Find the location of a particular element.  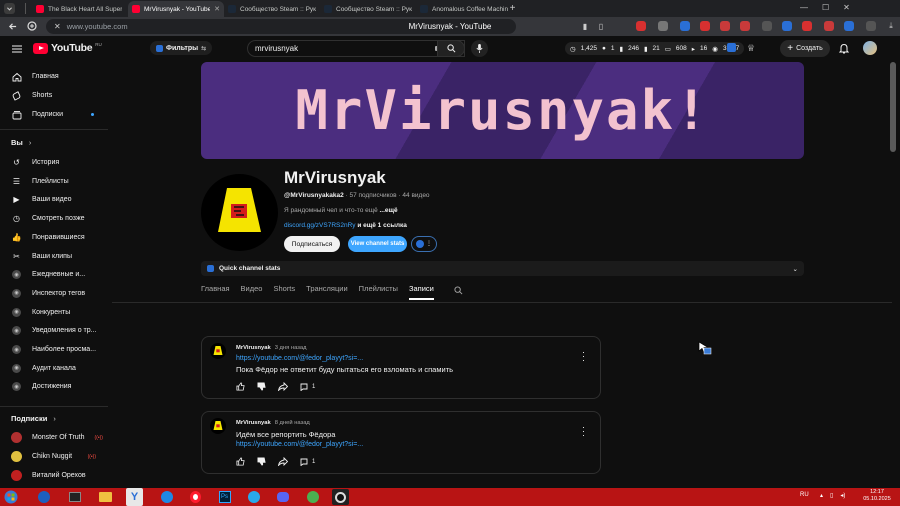

subscription-item: Monster Of Truth ((•)) is located at coordinates (54, 437).